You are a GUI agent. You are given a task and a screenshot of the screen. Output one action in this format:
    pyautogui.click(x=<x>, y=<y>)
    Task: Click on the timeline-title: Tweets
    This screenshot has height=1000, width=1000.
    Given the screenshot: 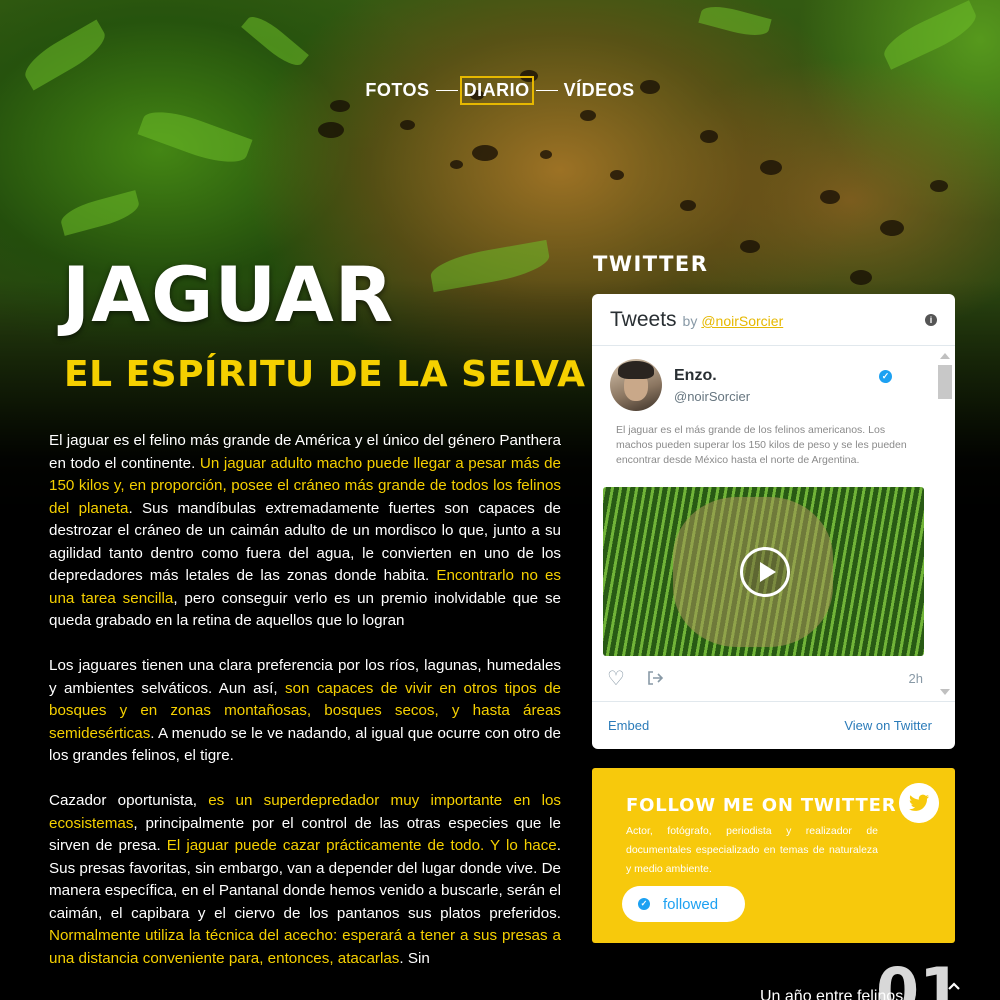 What is the action you would take?
    pyautogui.click(x=643, y=319)
    